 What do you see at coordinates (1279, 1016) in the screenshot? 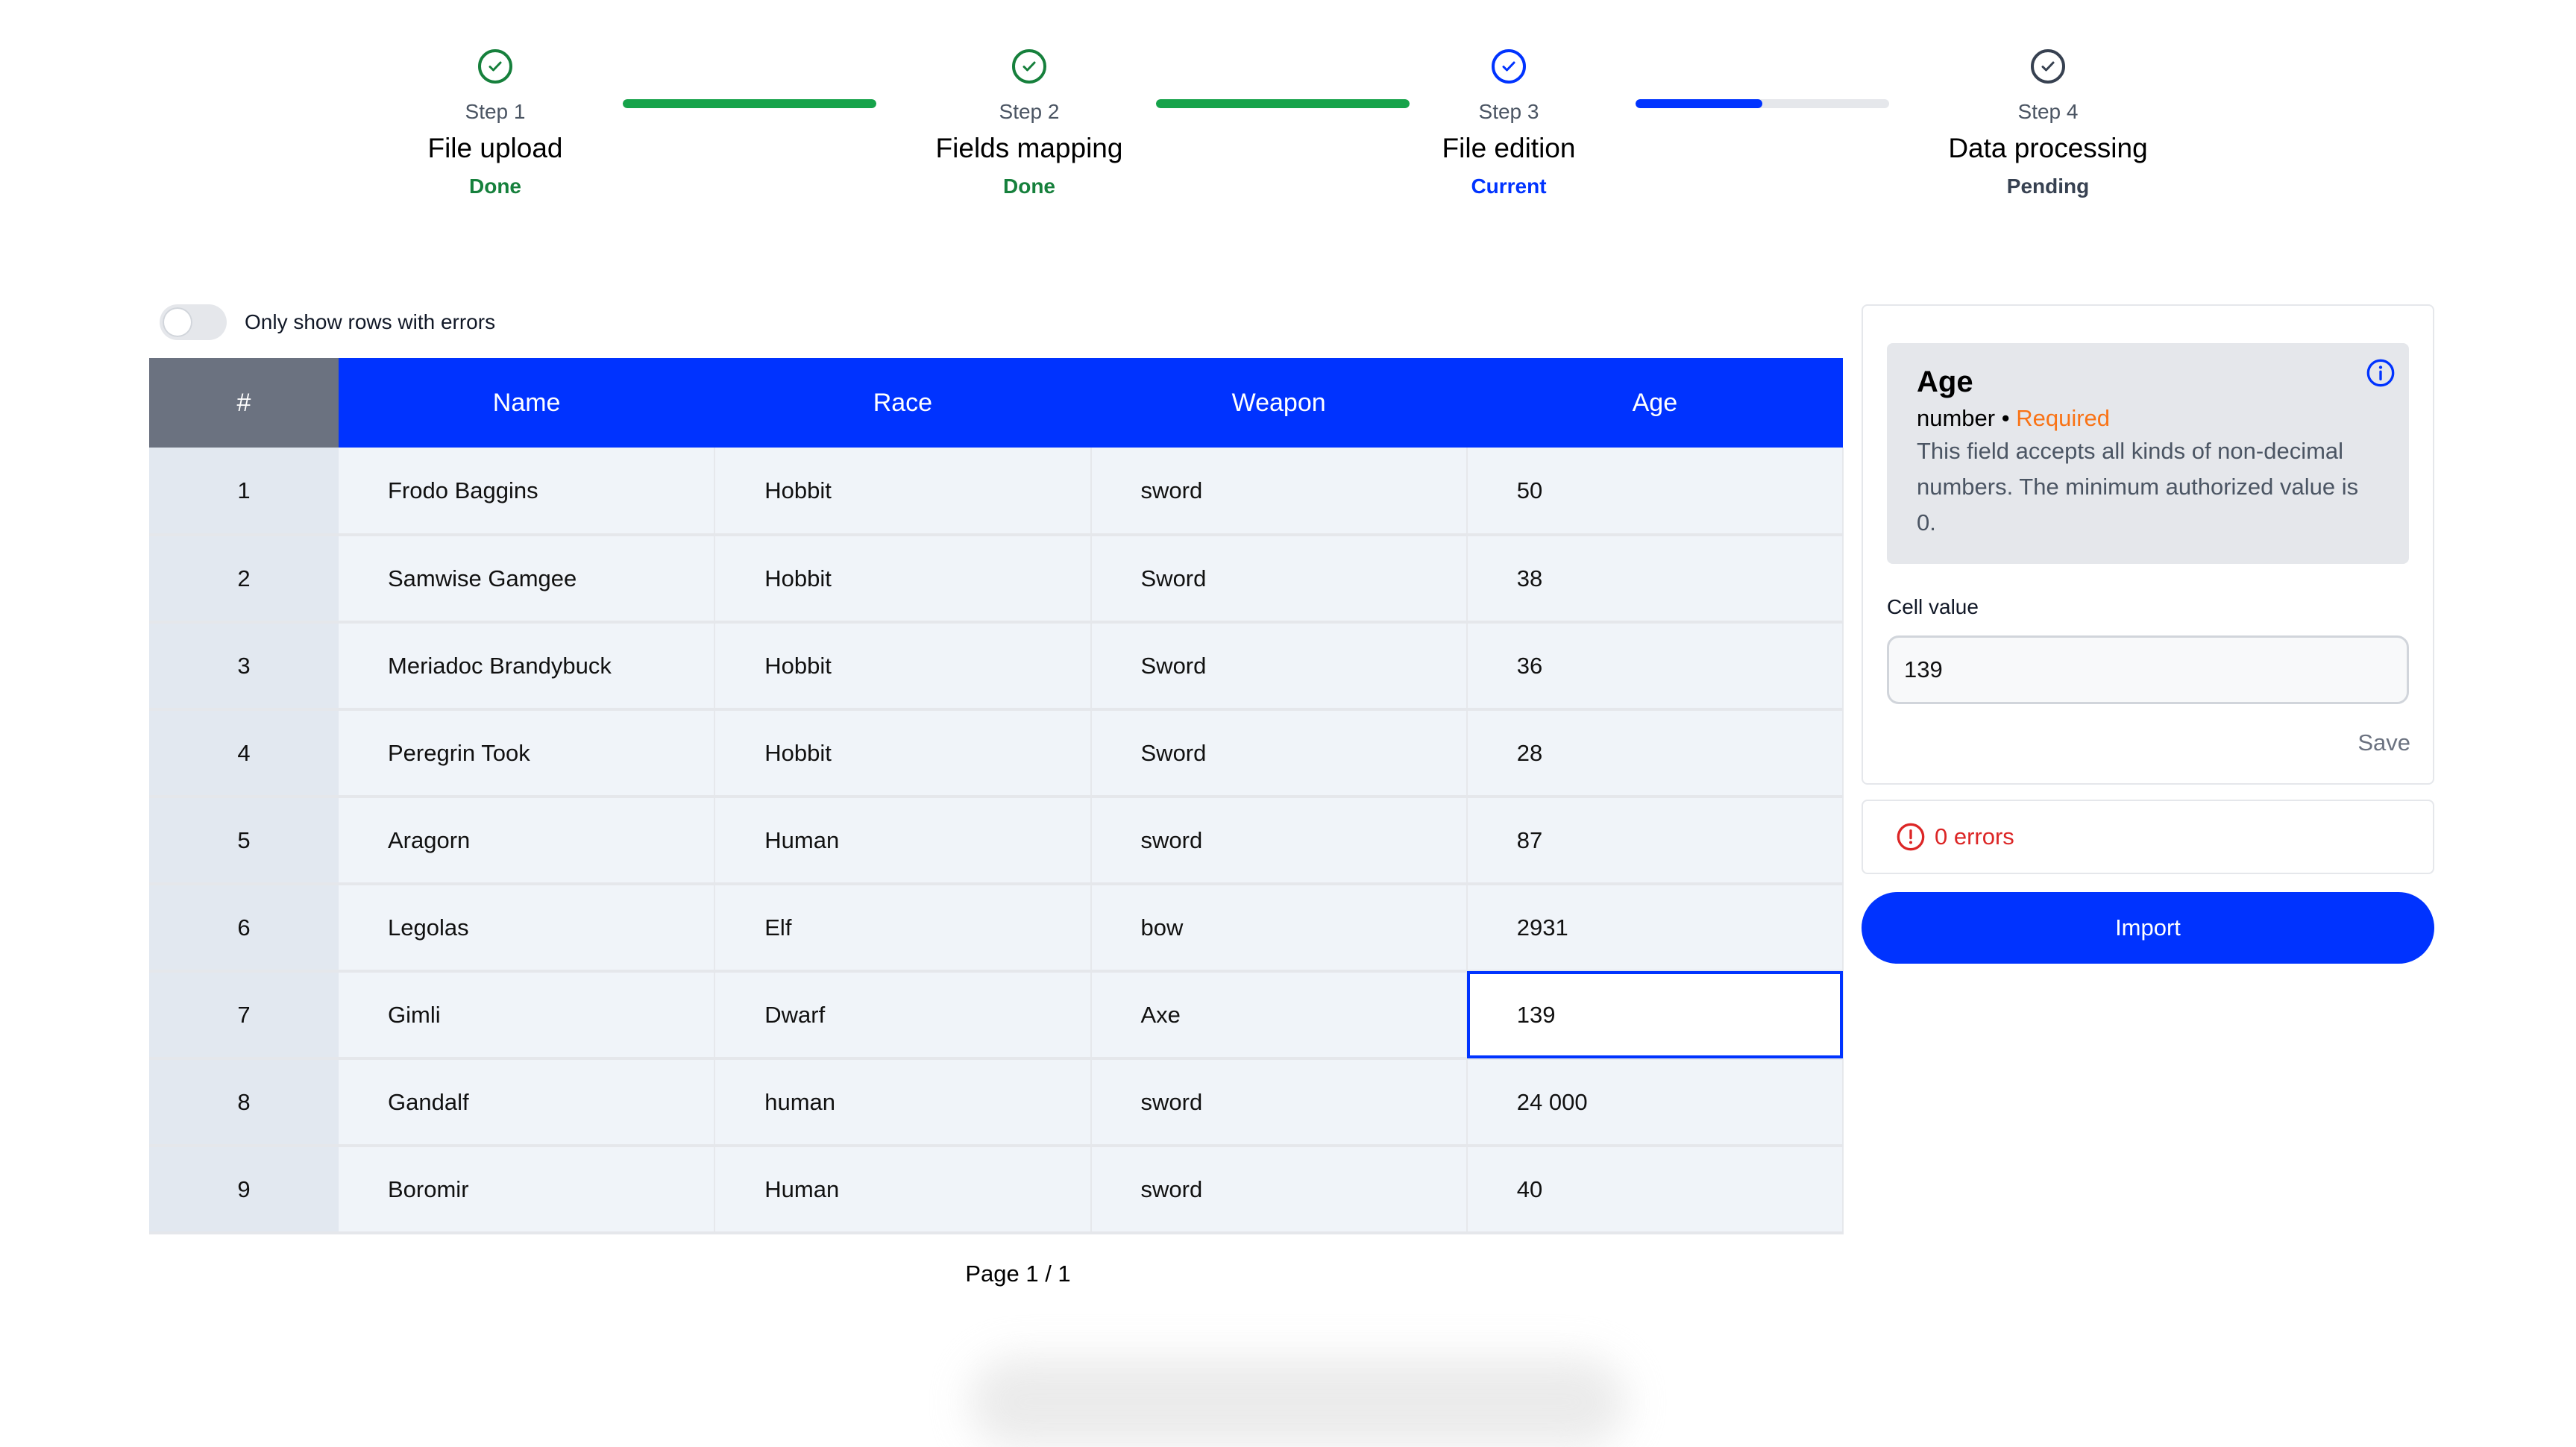
I see `cell-weapon: Axe` at bounding box center [1279, 1016].